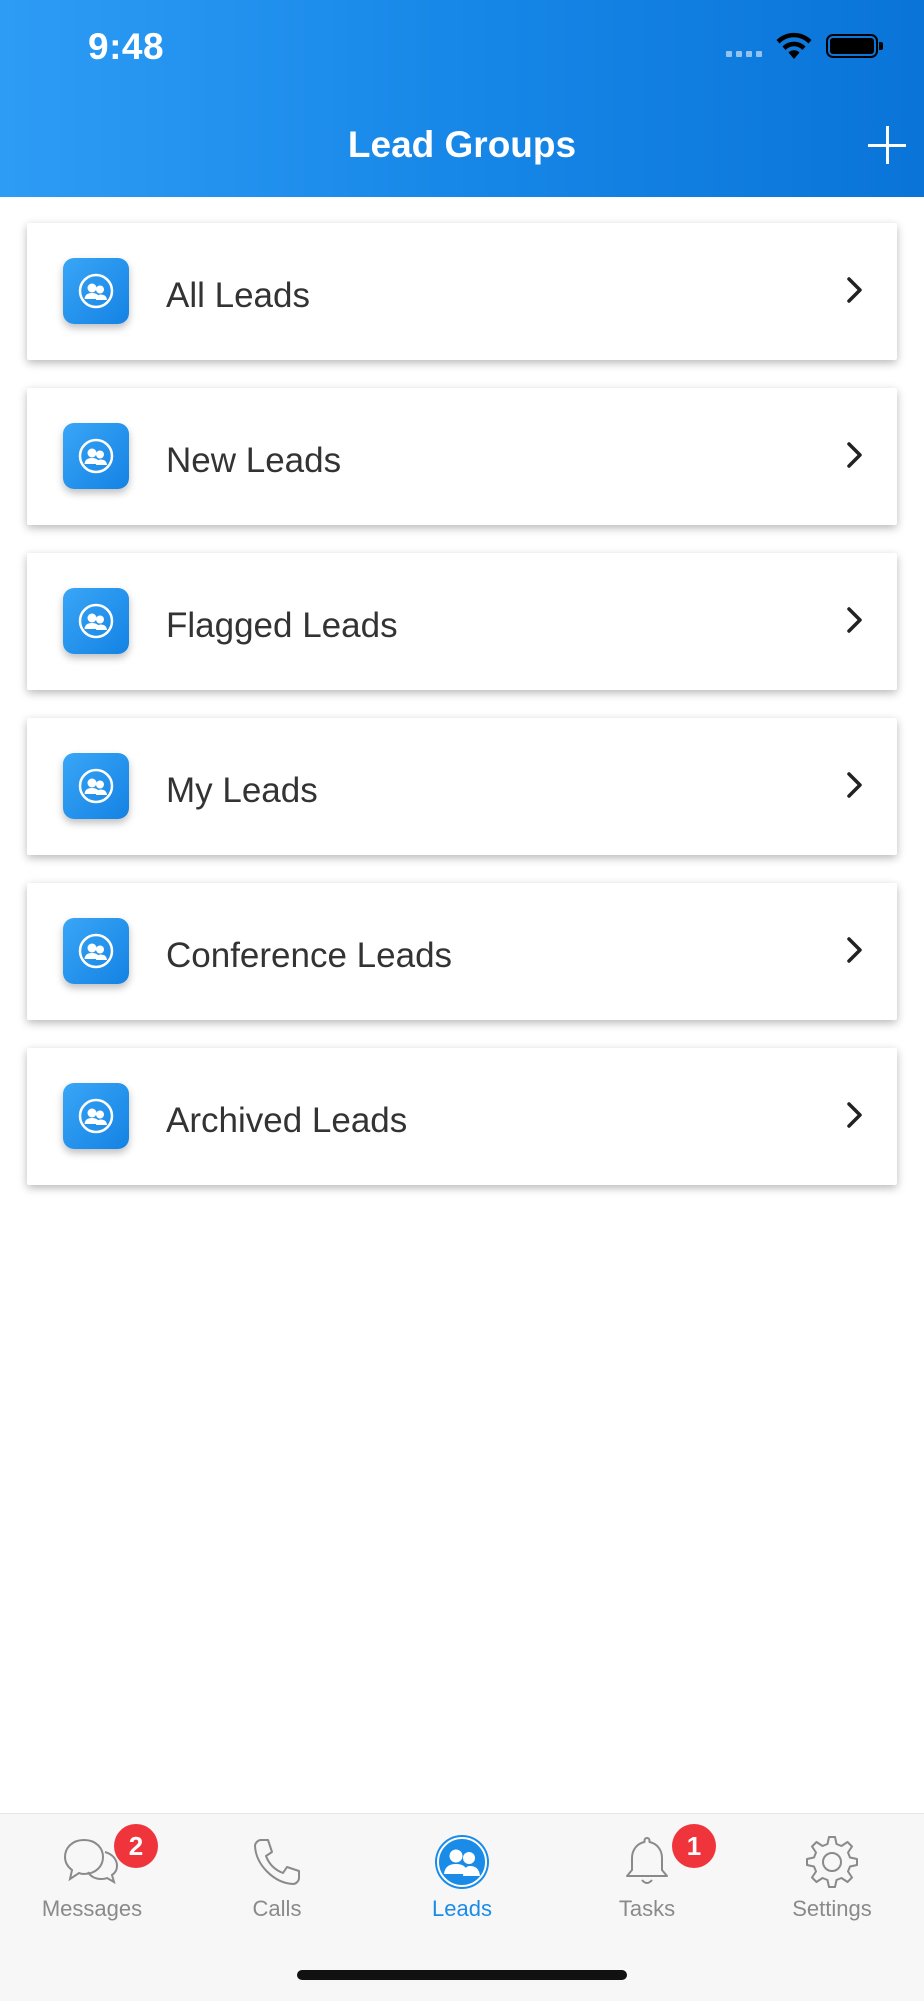 This screenshot has height=2001, width=924. Describe the element at coordinates (854, 46) in the screenshot. I see `battery-icon` at that location.